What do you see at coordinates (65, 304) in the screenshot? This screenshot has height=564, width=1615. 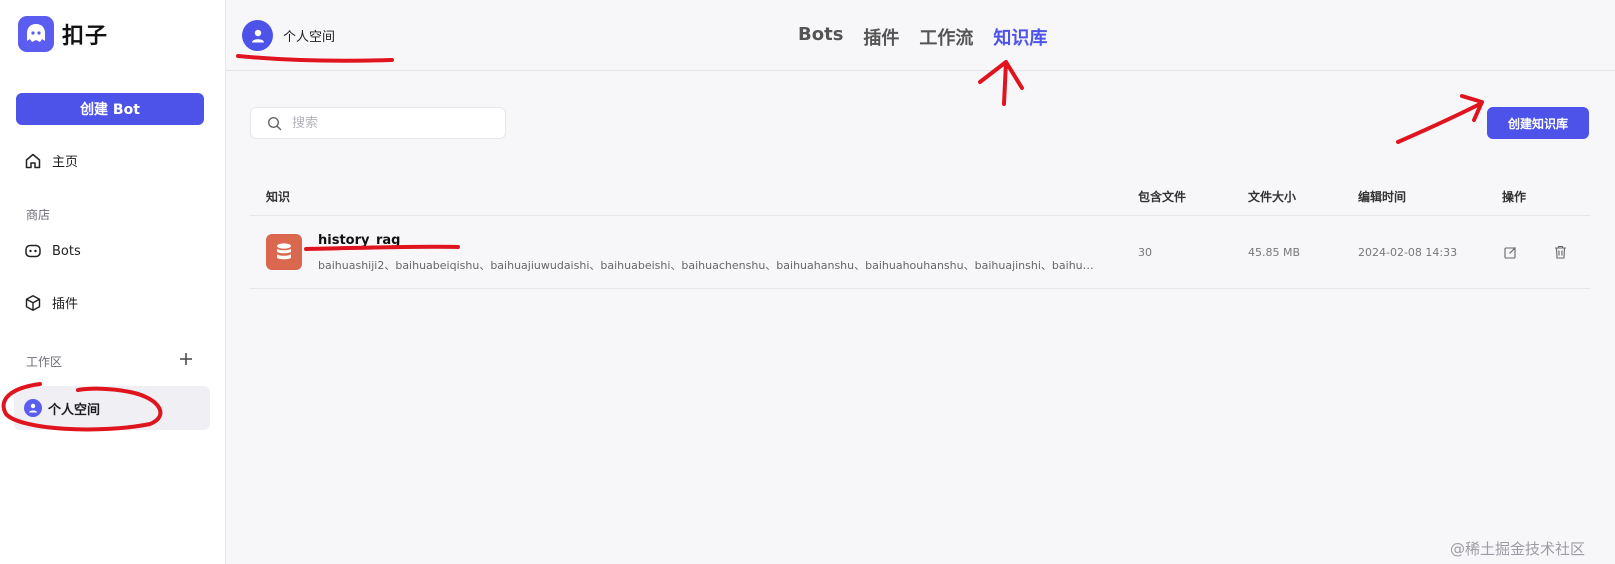 I see `sidebar-item-label: 插件` at bounding box center [65, 304].